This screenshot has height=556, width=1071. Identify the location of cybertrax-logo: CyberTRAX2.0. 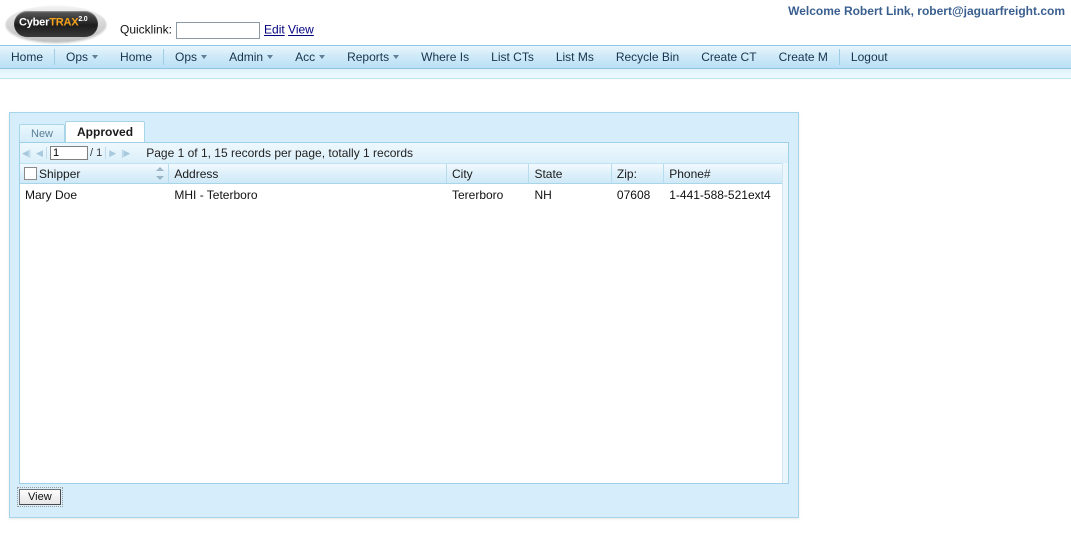
(56, 24).